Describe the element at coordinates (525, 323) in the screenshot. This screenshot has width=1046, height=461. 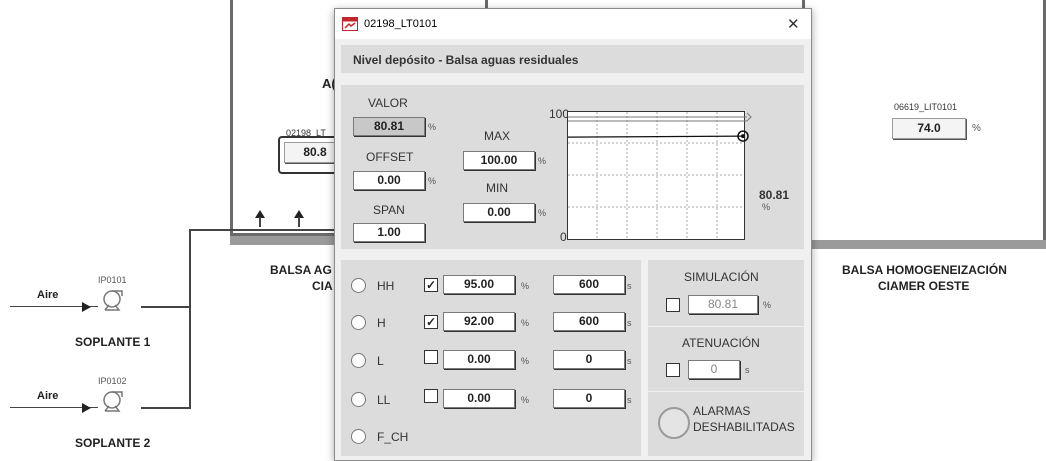
I see `alarm-h-unit: %` at that location.